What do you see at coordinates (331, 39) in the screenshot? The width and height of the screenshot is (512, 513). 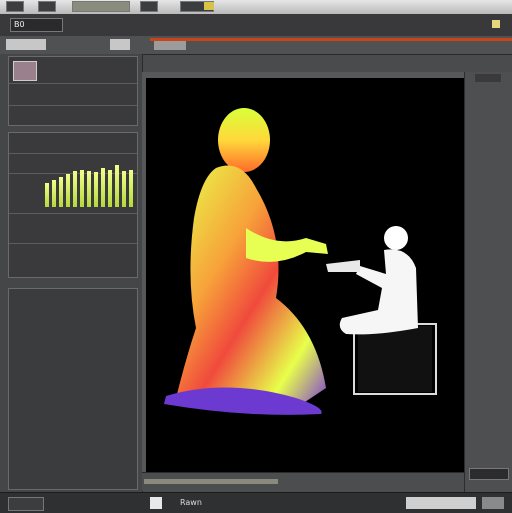 I see `timeline-track` at bounding box center [331, 39].